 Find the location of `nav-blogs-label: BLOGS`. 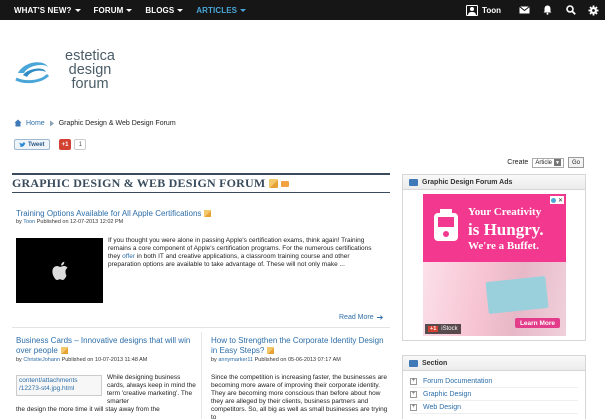

nav-blogs-label: BLOGS is located at coordinates (160, 10).